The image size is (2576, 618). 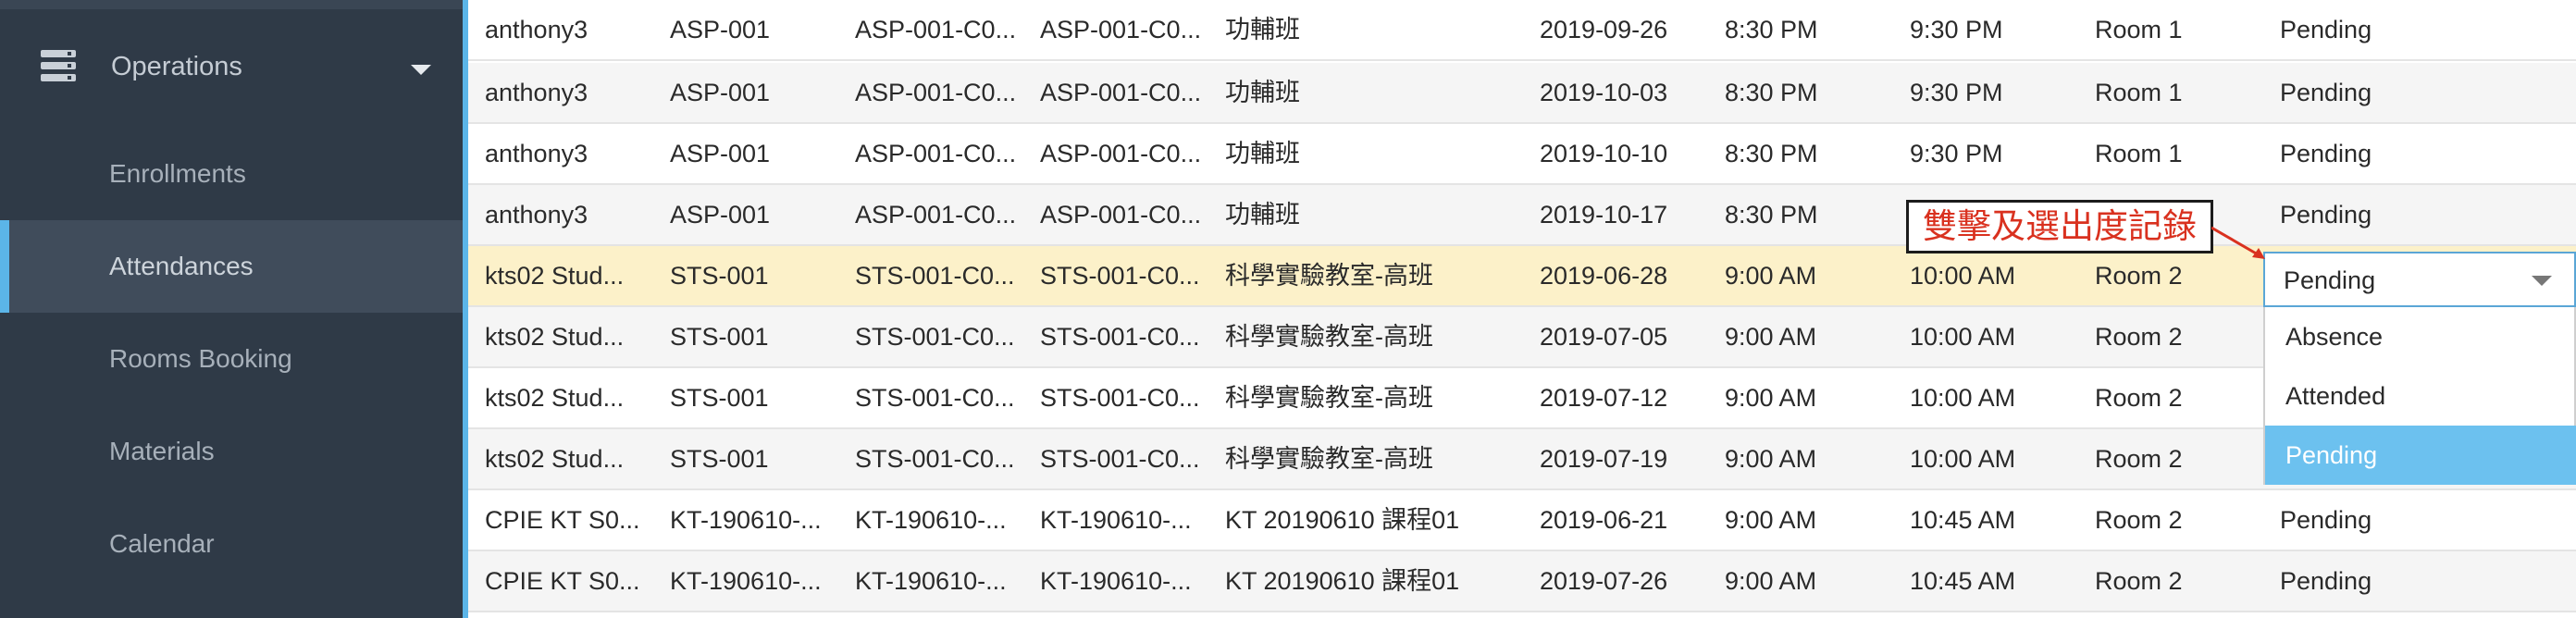 I want to click on sidebar-item-label: Attendances, so click(x=181, y=266).